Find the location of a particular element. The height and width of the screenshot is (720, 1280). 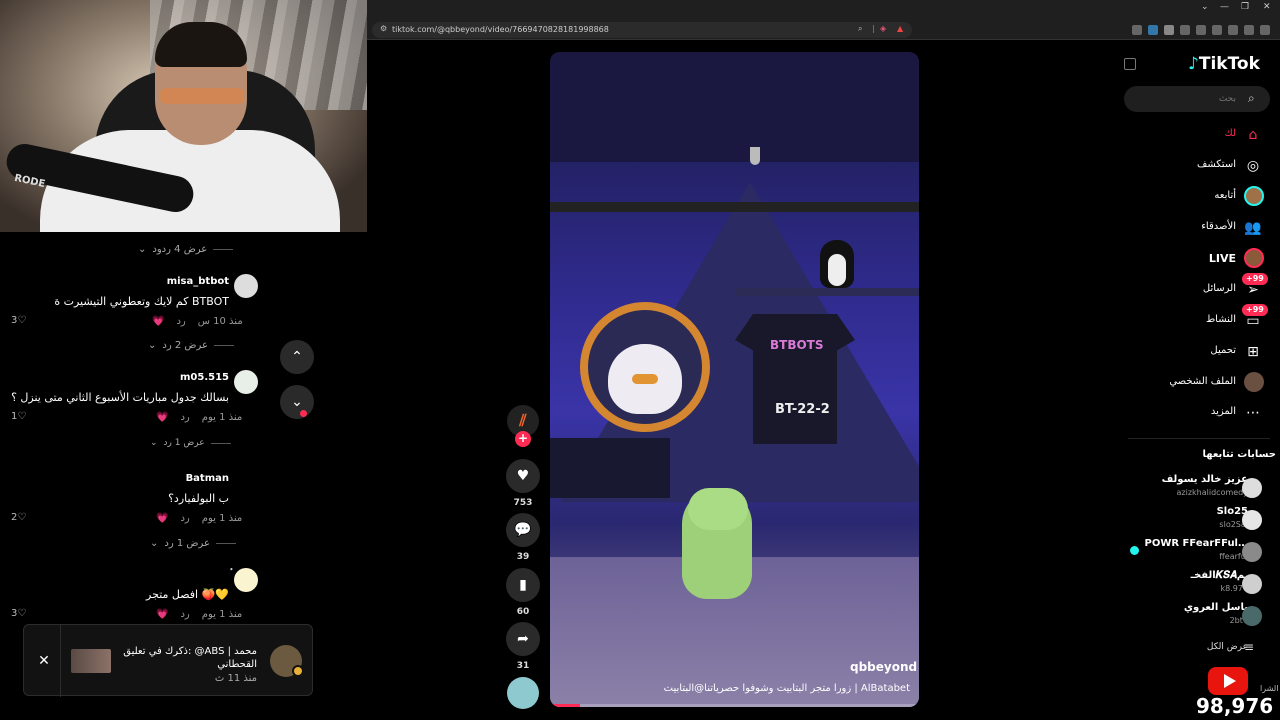

like-action: ♥ 753 is located at coordinates (523, 483).